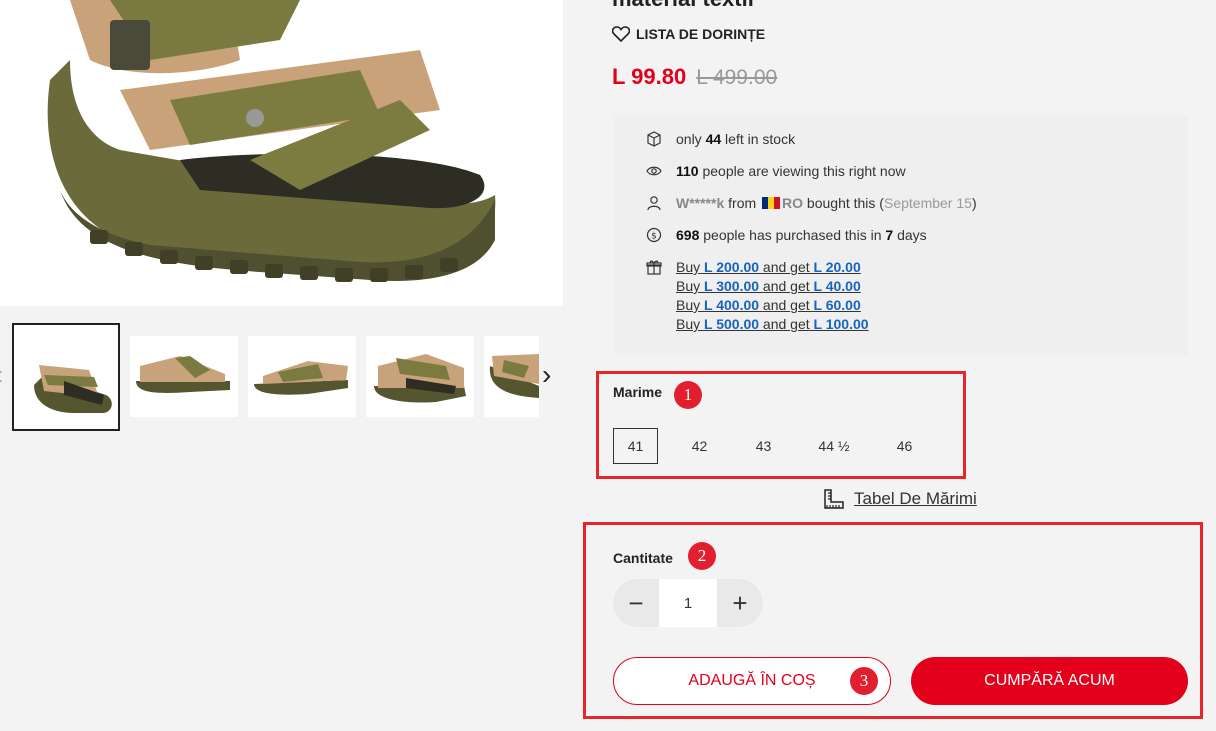  Describe the element at coordinates (904, 446) in the screenshot. I see `size-option: 46` at that location.